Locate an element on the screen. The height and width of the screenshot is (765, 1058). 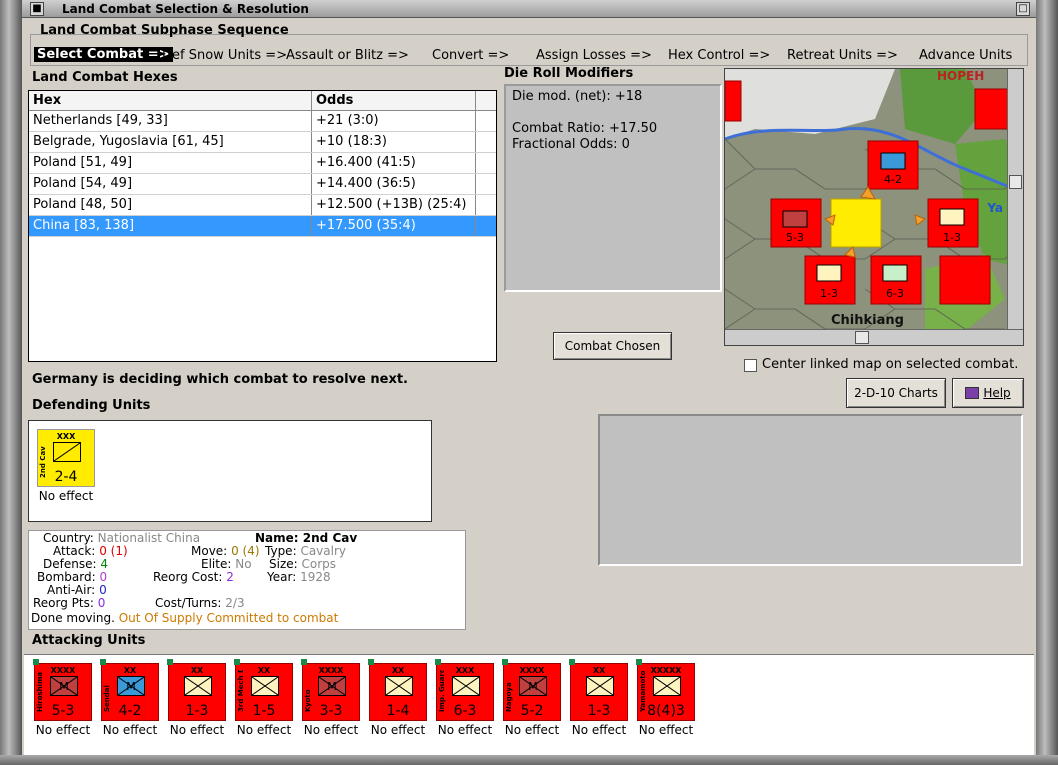
antiair-value: 0 is located at coordinates (103, 590).